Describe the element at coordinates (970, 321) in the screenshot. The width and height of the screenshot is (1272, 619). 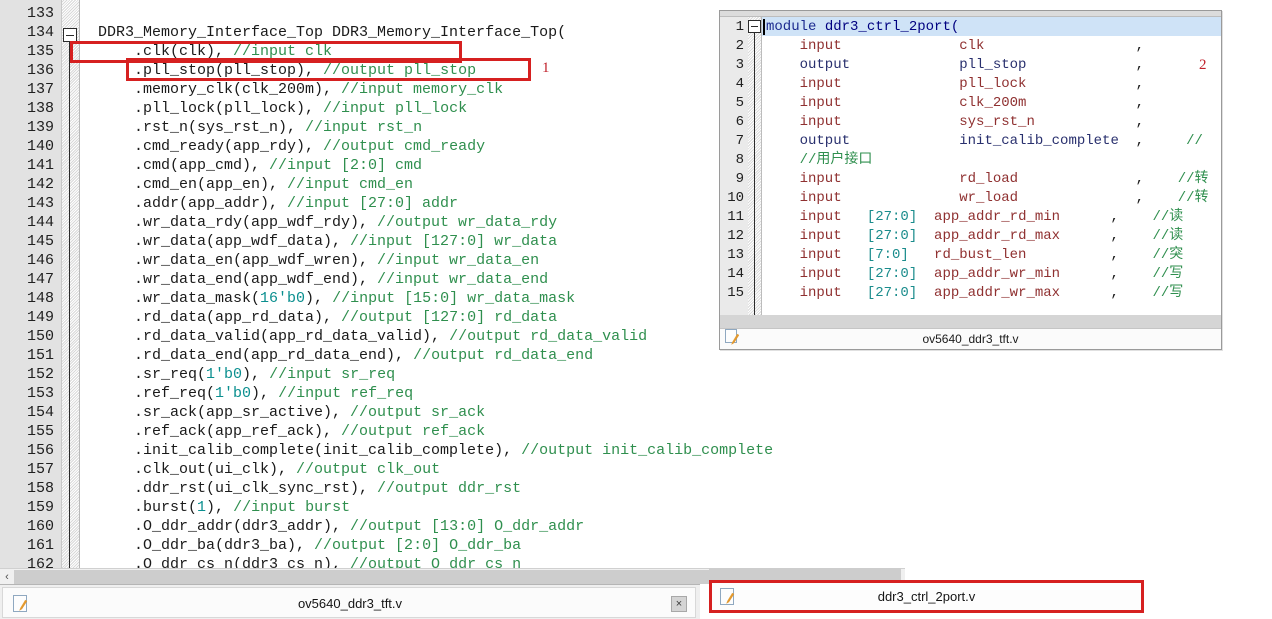
I see `right-horizontal-scrollbar` at that location.